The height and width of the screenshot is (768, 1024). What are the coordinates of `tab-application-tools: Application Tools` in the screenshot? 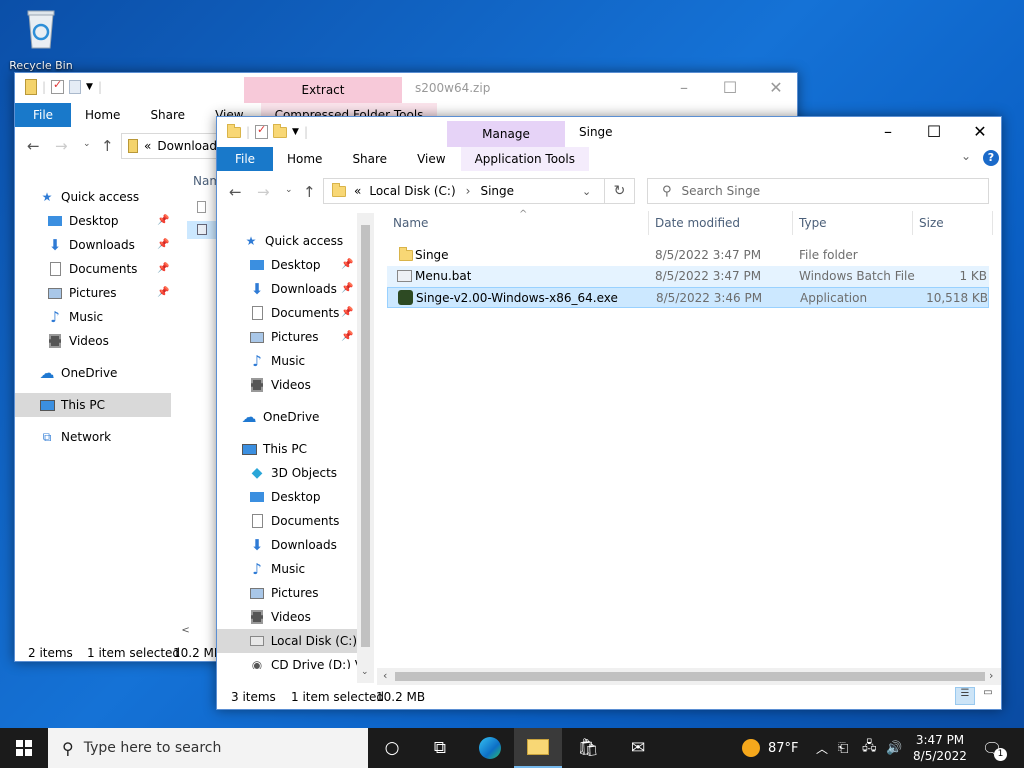 It's located at (524, 159).